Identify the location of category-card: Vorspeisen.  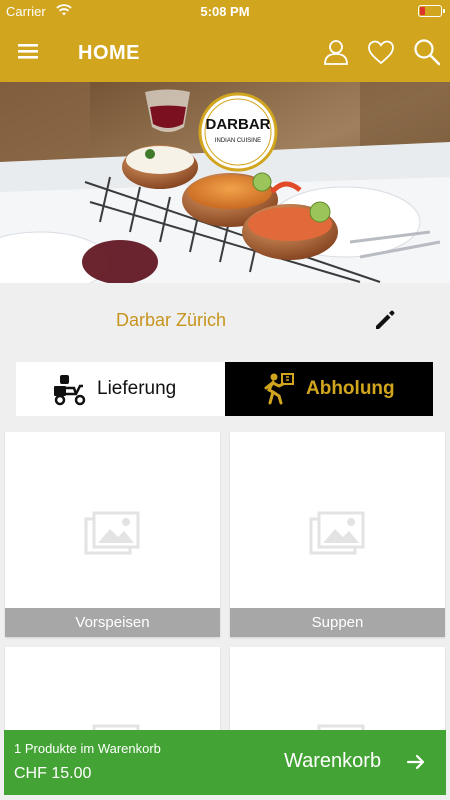
(112, 534).